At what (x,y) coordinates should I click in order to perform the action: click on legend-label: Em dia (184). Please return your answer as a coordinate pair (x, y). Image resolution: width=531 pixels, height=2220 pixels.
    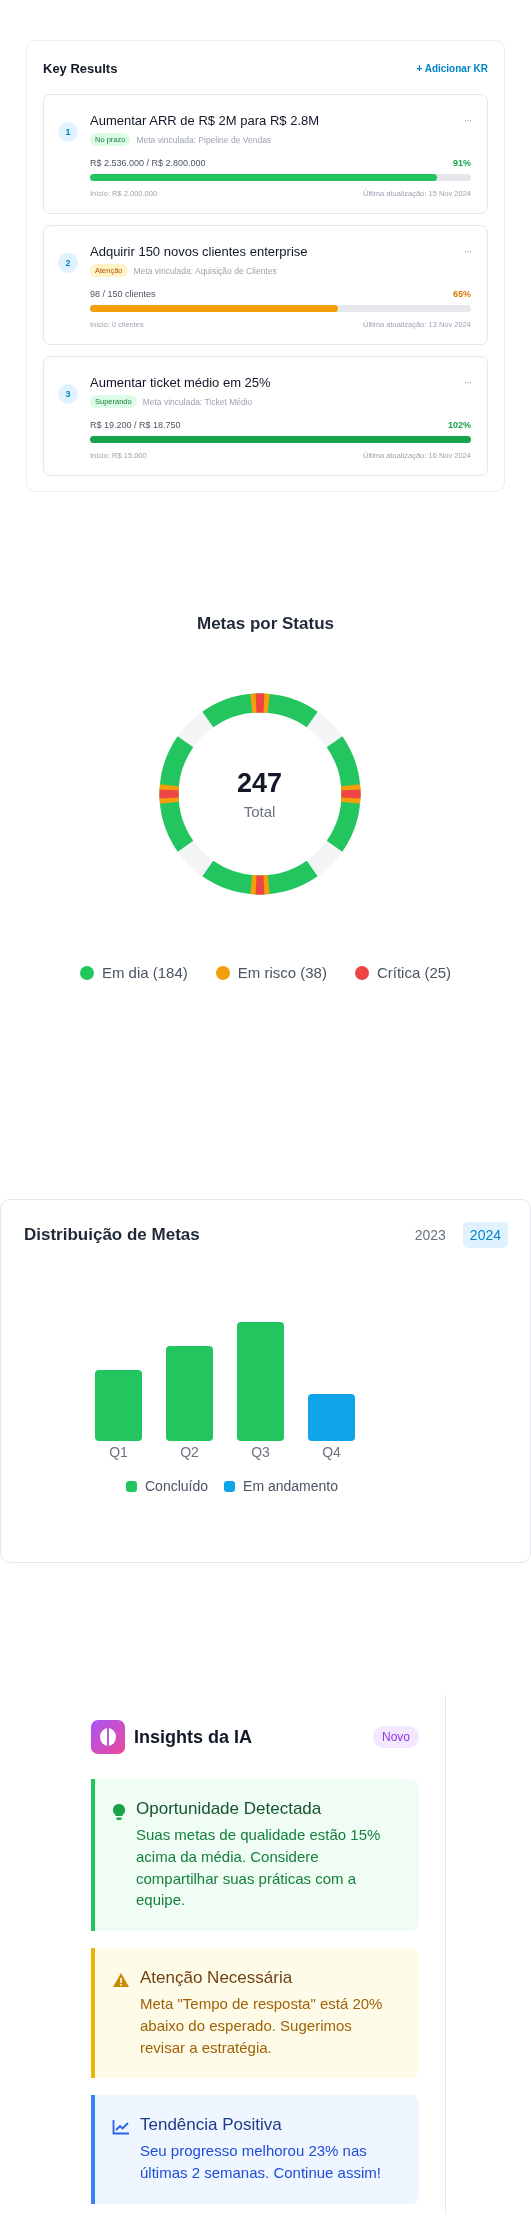
    Looking at the image, I should click on (144, 972).